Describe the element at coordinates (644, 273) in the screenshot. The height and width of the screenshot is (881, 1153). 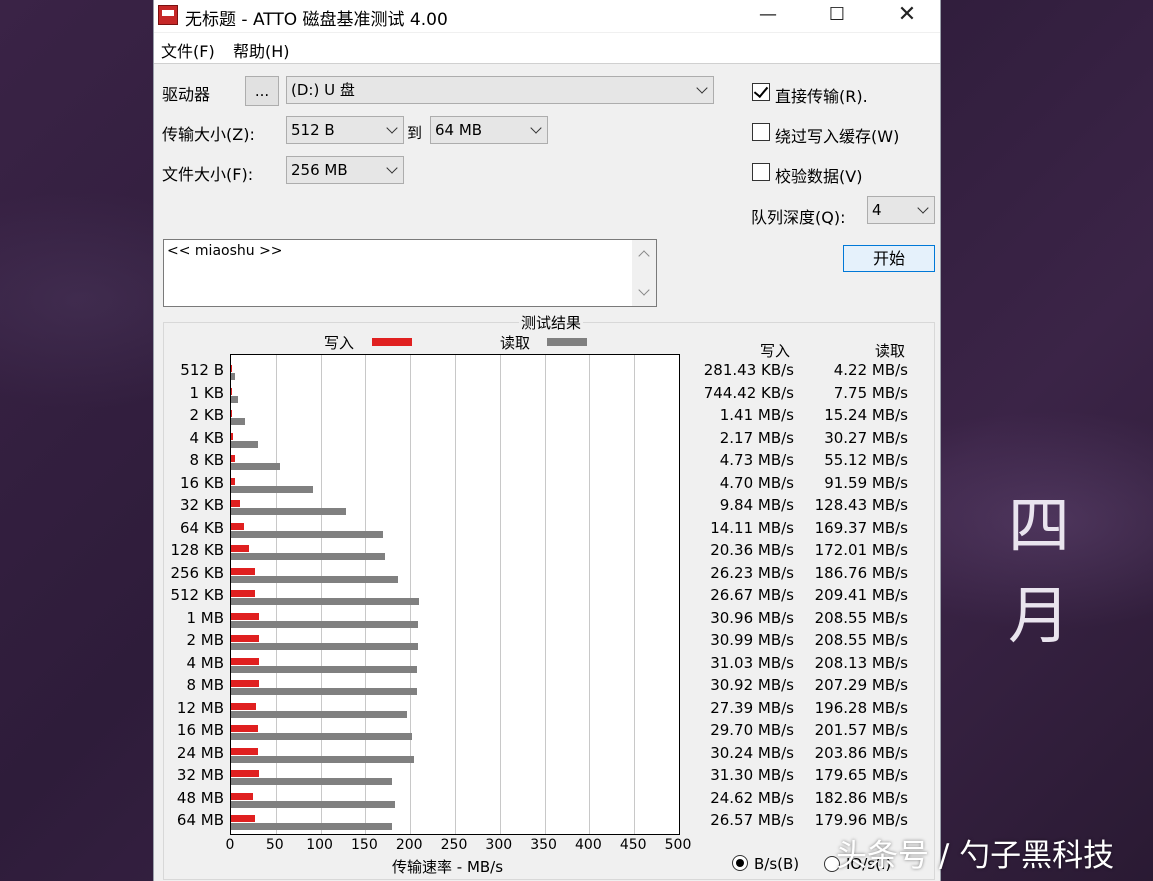
I see `description-scrollbar` at that location.